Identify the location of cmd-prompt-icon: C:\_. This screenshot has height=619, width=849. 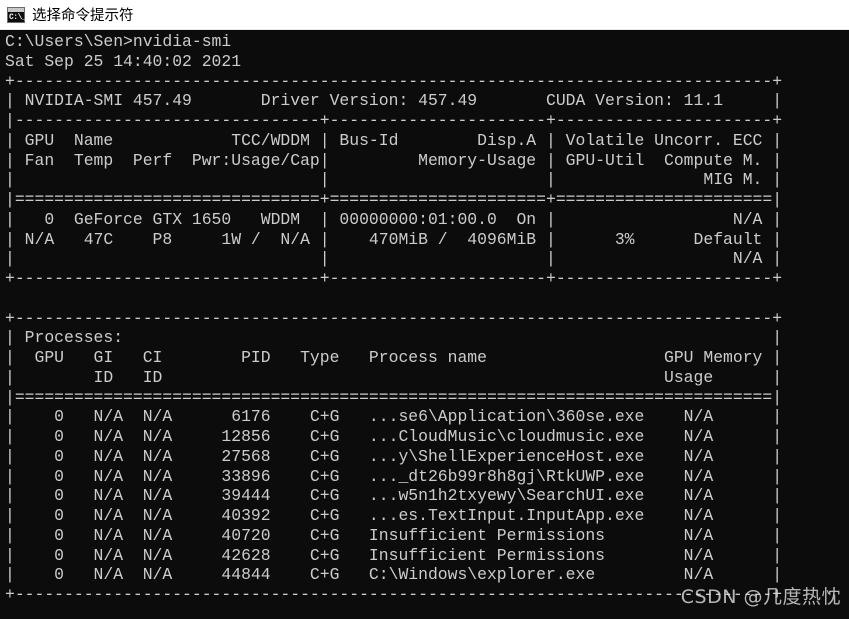
(17, 14).